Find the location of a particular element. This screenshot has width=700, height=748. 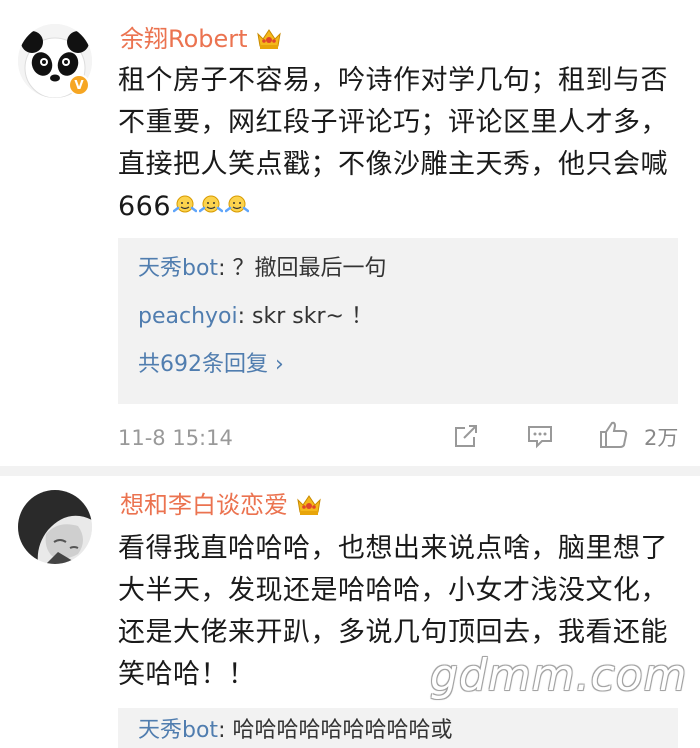

reply-text: skr skr~ ！ is located at coordinates (309, 316).